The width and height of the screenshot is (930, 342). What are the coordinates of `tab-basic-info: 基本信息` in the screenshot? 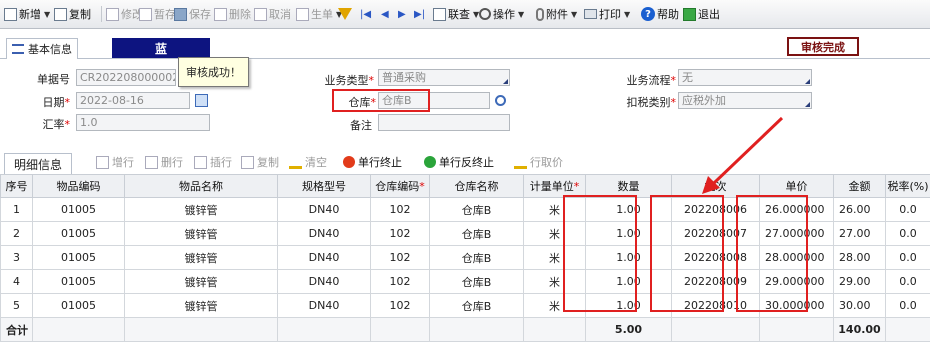 It's located at (42, 48).